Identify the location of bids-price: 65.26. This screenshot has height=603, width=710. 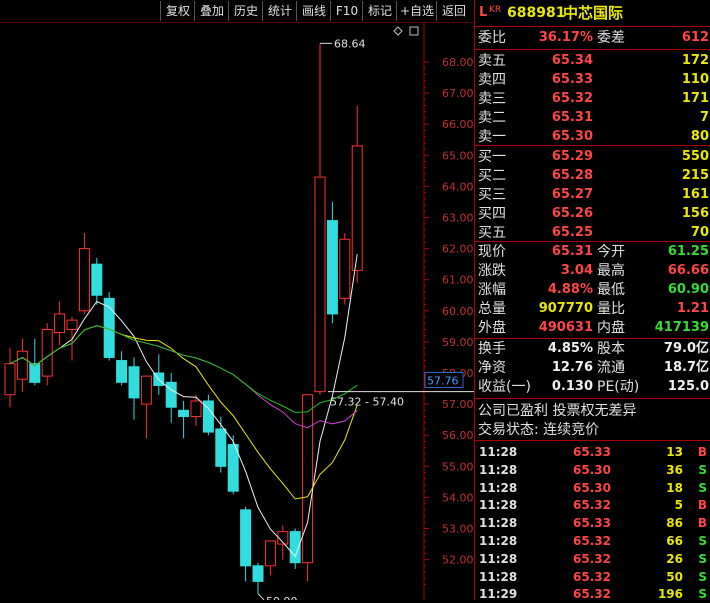
(572, 213).